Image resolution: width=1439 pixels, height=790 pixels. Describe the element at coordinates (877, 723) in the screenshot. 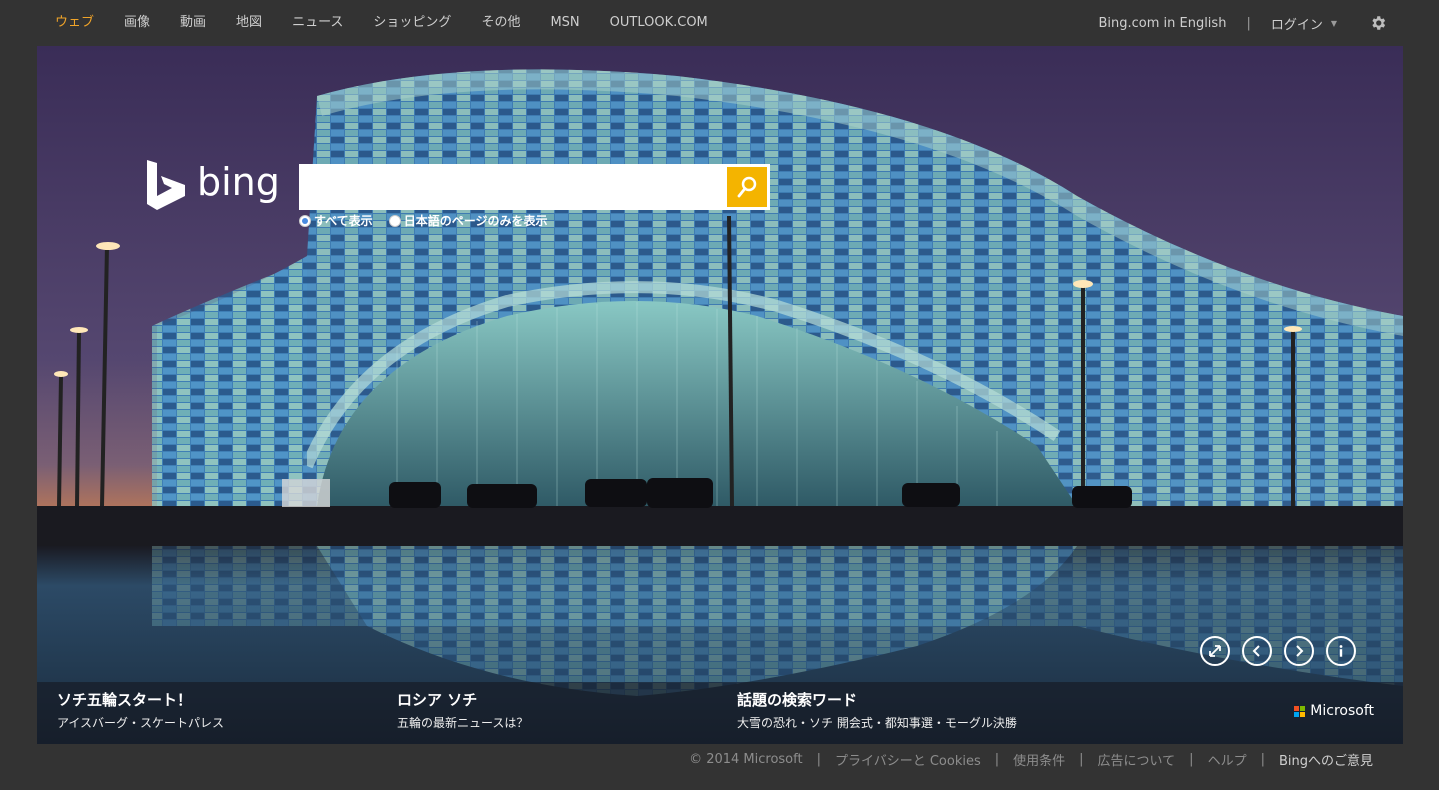

I see `hotspot-subtitle: 大雪の恐れ・ソチ 開会式・都知事選・モーグル決勝` at that location.